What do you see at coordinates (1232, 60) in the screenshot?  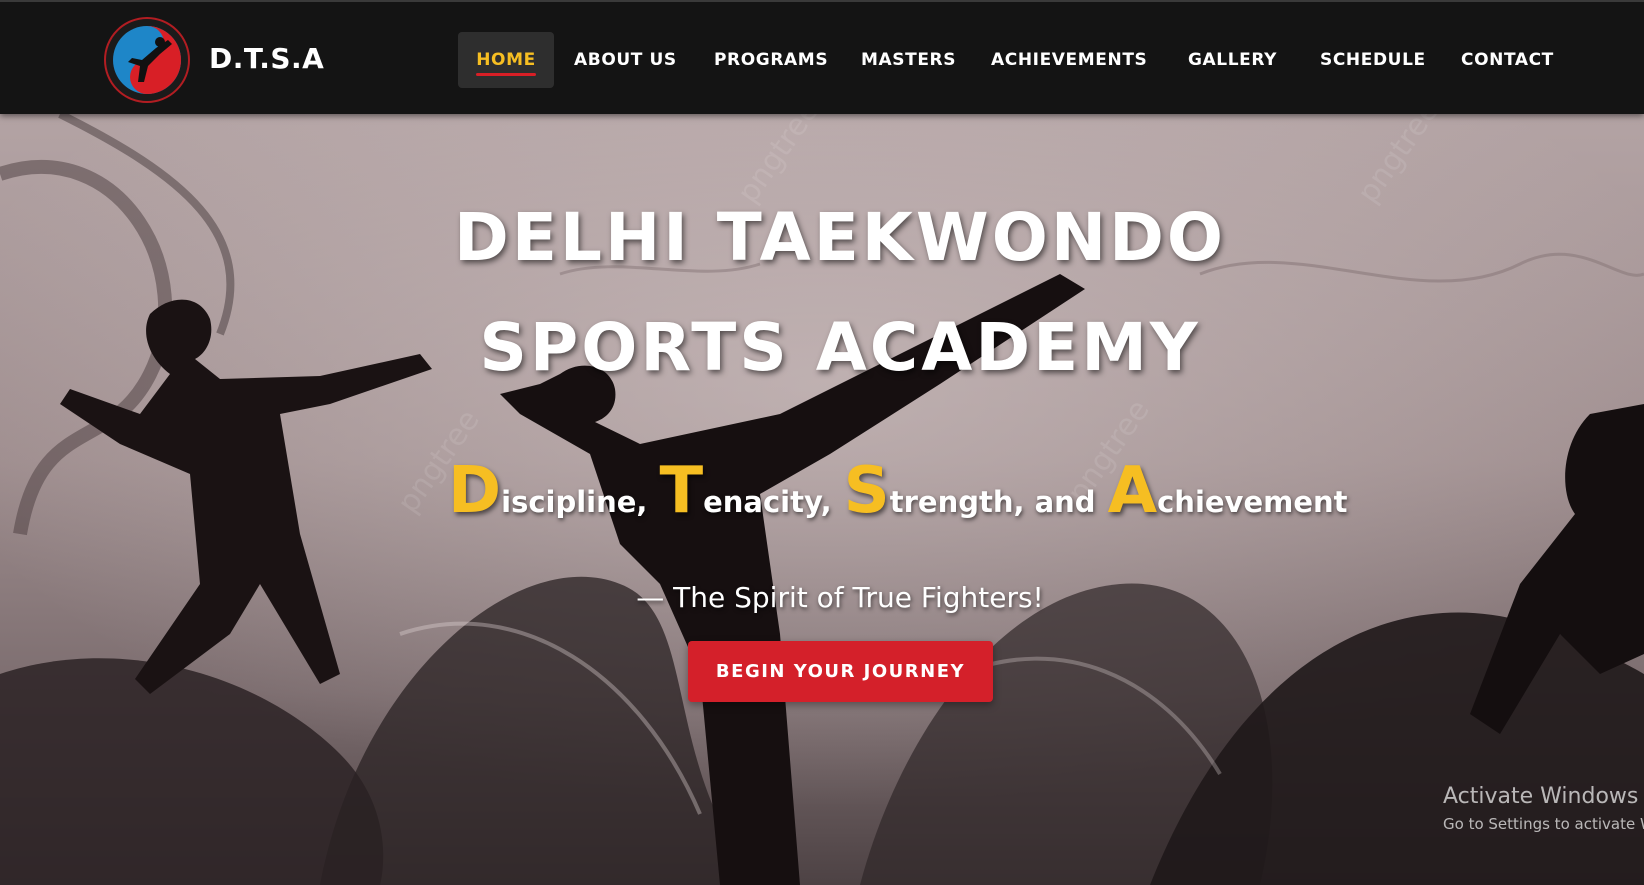 I see `nav-gallery: GALLERY` at bounding box center [1232, 60].